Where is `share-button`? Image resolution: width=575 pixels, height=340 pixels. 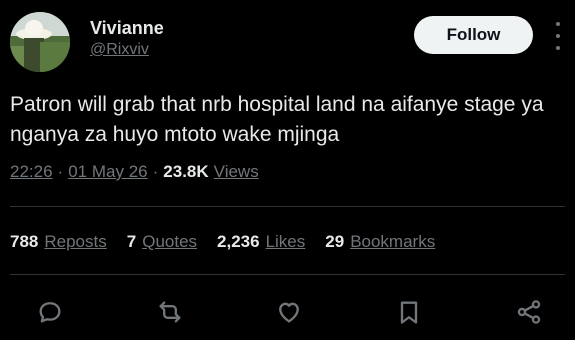 share-button is located at coordinates (529, 312).